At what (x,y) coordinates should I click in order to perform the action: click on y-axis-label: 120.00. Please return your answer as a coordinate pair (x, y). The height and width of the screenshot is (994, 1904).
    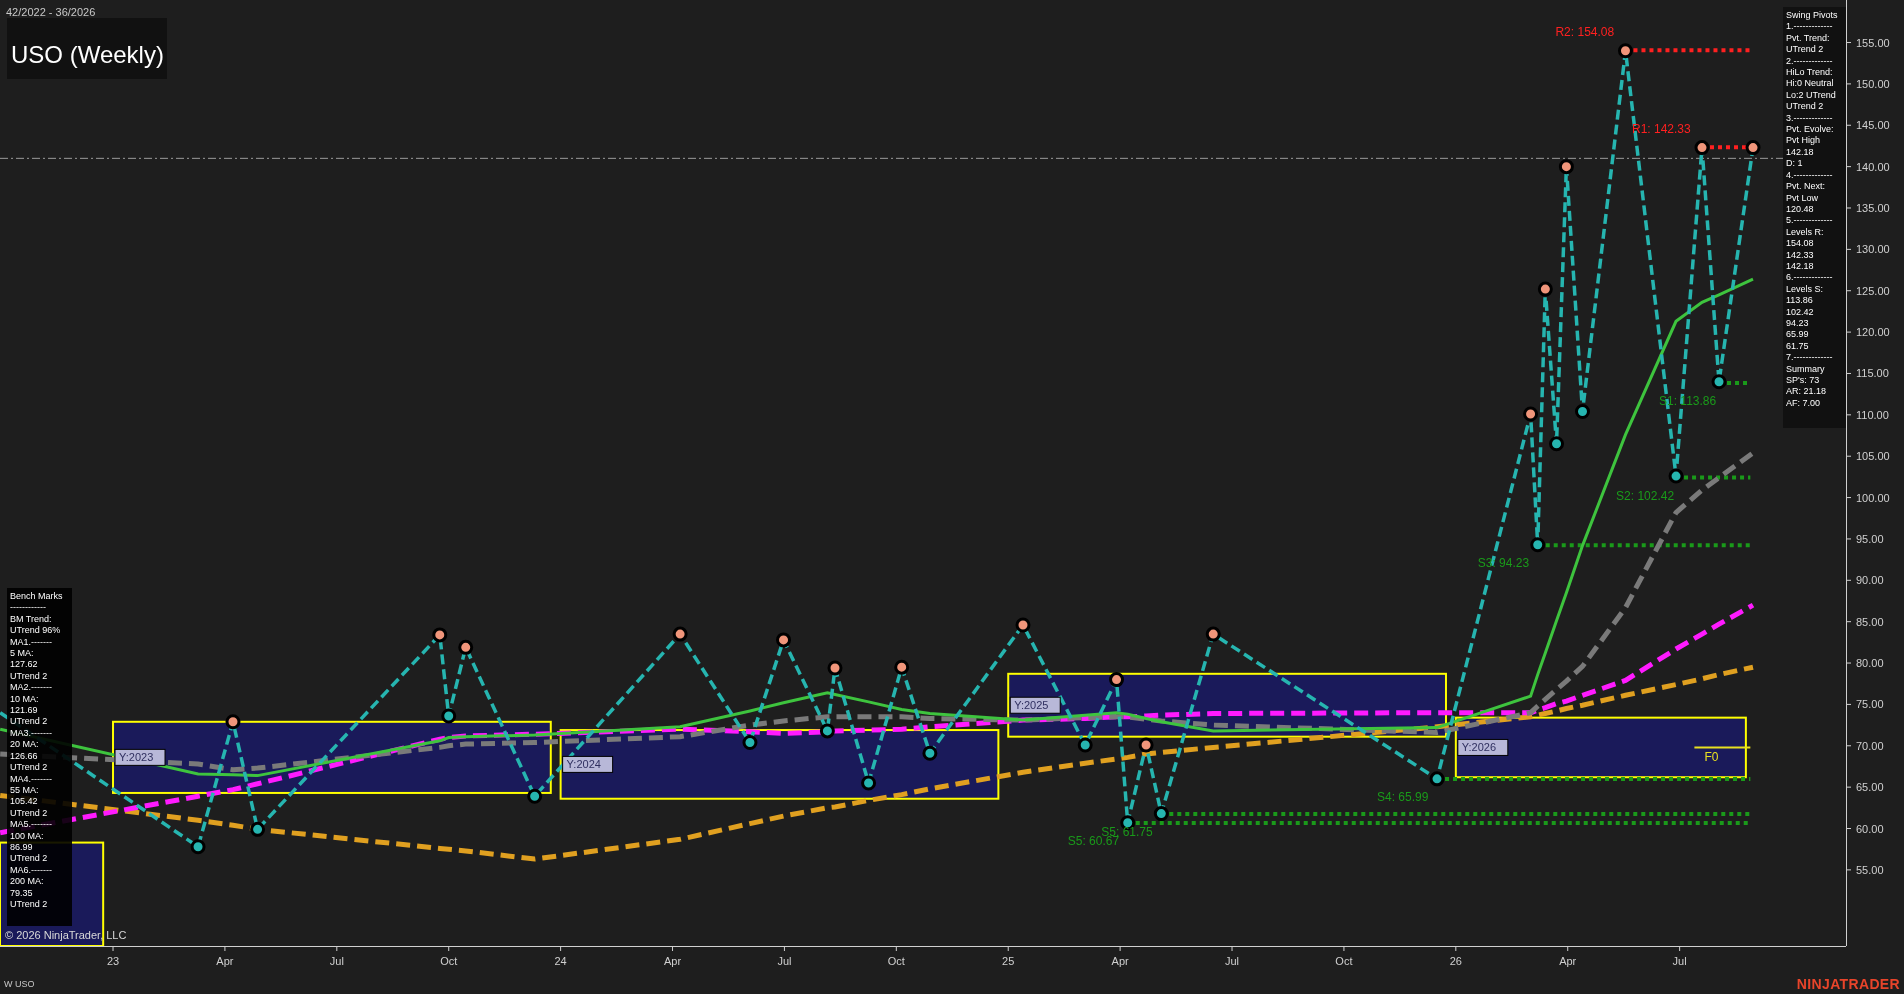
    Looking at the image, I should click on (1873, 332).